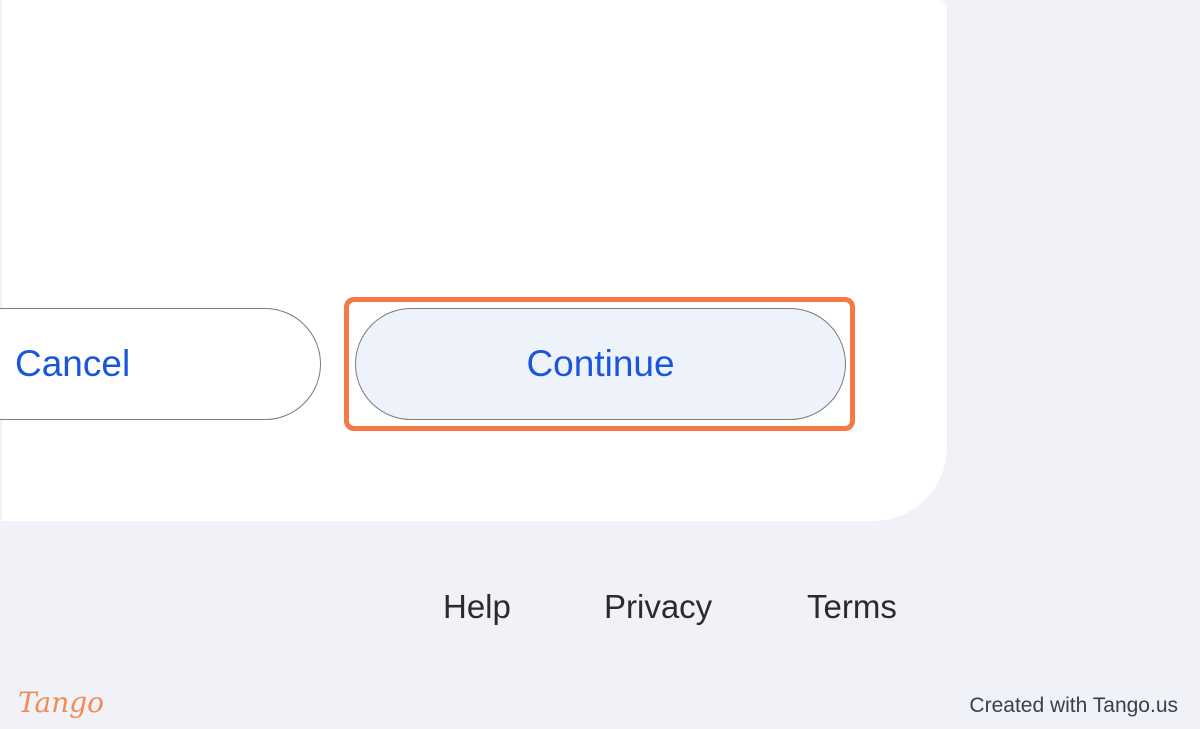 Image resolution: width=1200 pixels, height=729 pixels. What do you see at coordinates (160, 364) in the screenshot?
I see `cancel-button: Cancel` at bounding box center [160, 364].